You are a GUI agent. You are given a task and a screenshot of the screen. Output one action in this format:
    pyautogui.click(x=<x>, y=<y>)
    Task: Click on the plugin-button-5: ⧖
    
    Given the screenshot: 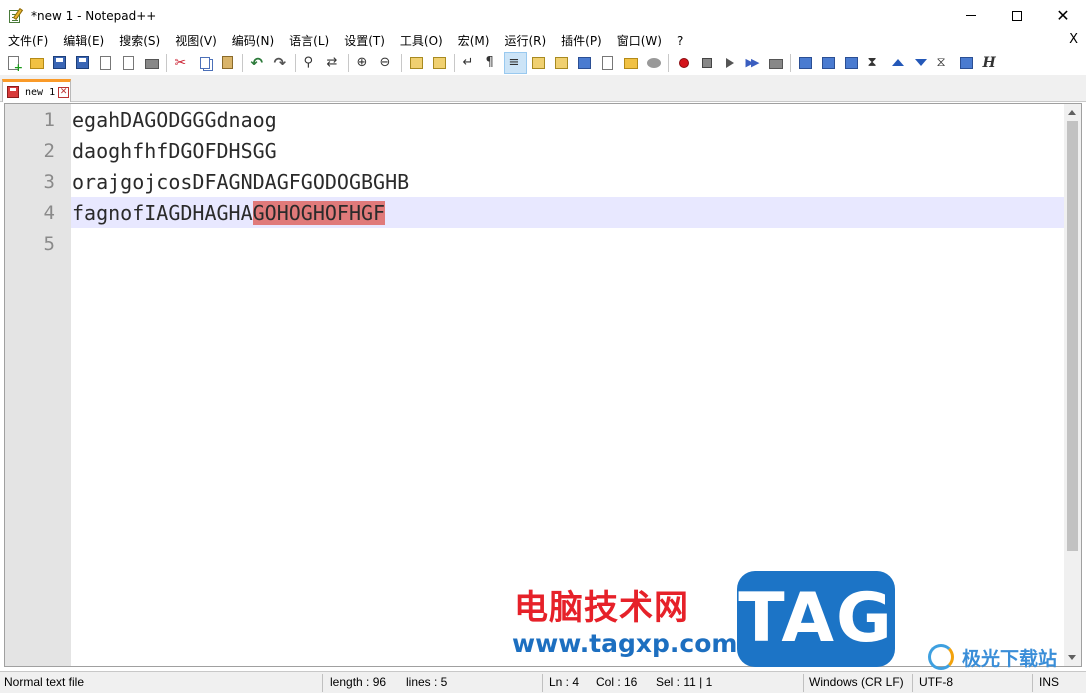 What is the action you would take?
    pyautogui.click(x=943, y=63)
    